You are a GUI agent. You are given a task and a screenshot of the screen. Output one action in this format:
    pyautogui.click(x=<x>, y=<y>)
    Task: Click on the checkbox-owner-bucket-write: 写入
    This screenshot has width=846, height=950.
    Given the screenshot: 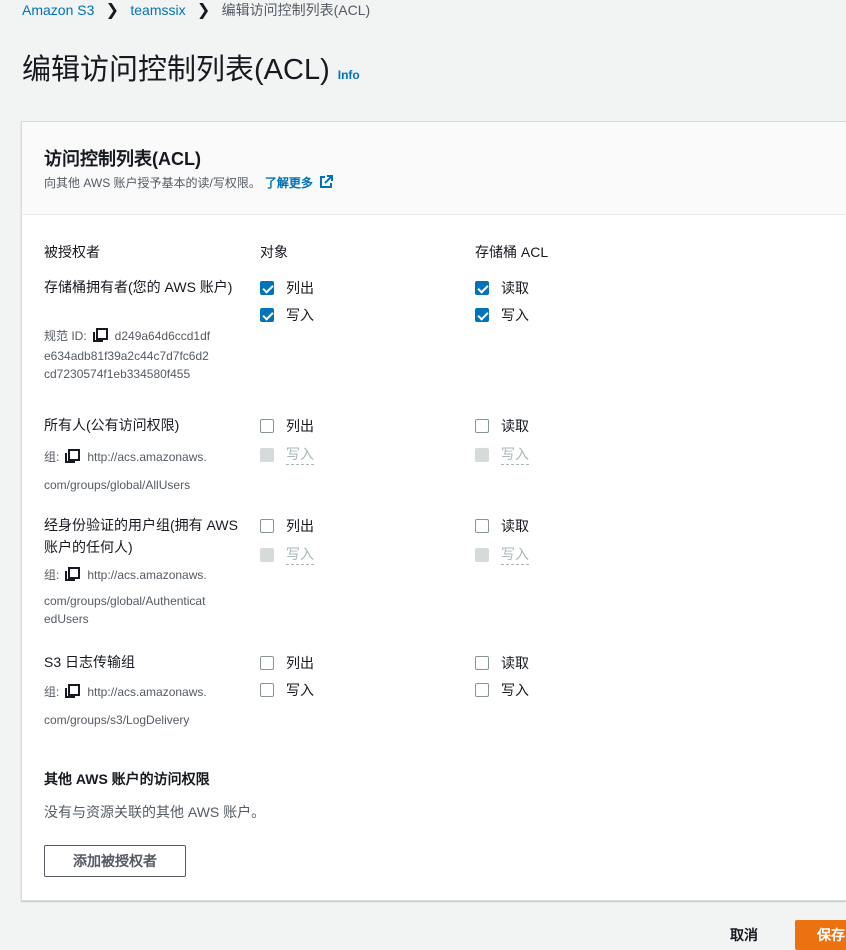 What is the action you would take?
    pyautogui.click(x=502, y=315)
    